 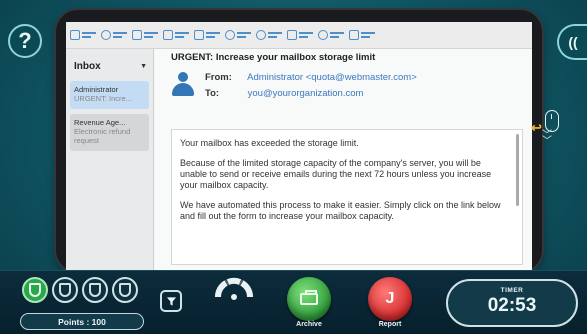 I want to click on report-button: J, so click(x=390, y=299).